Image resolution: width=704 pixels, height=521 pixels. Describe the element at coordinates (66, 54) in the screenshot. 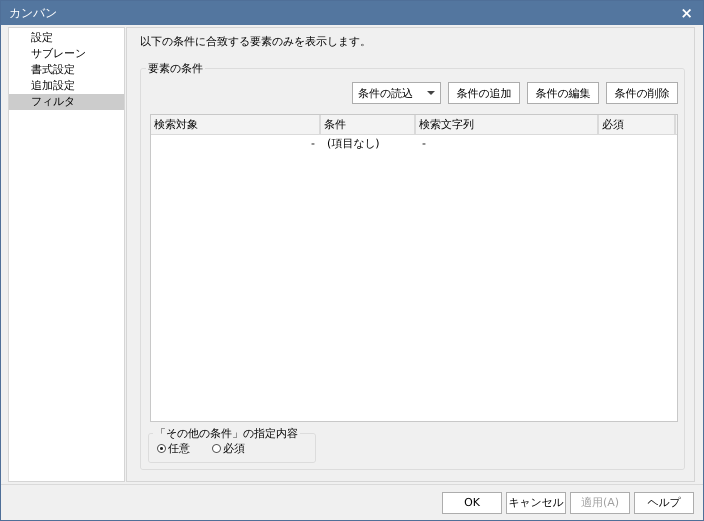

I see `sidebar-item: サブレーン` at that location.